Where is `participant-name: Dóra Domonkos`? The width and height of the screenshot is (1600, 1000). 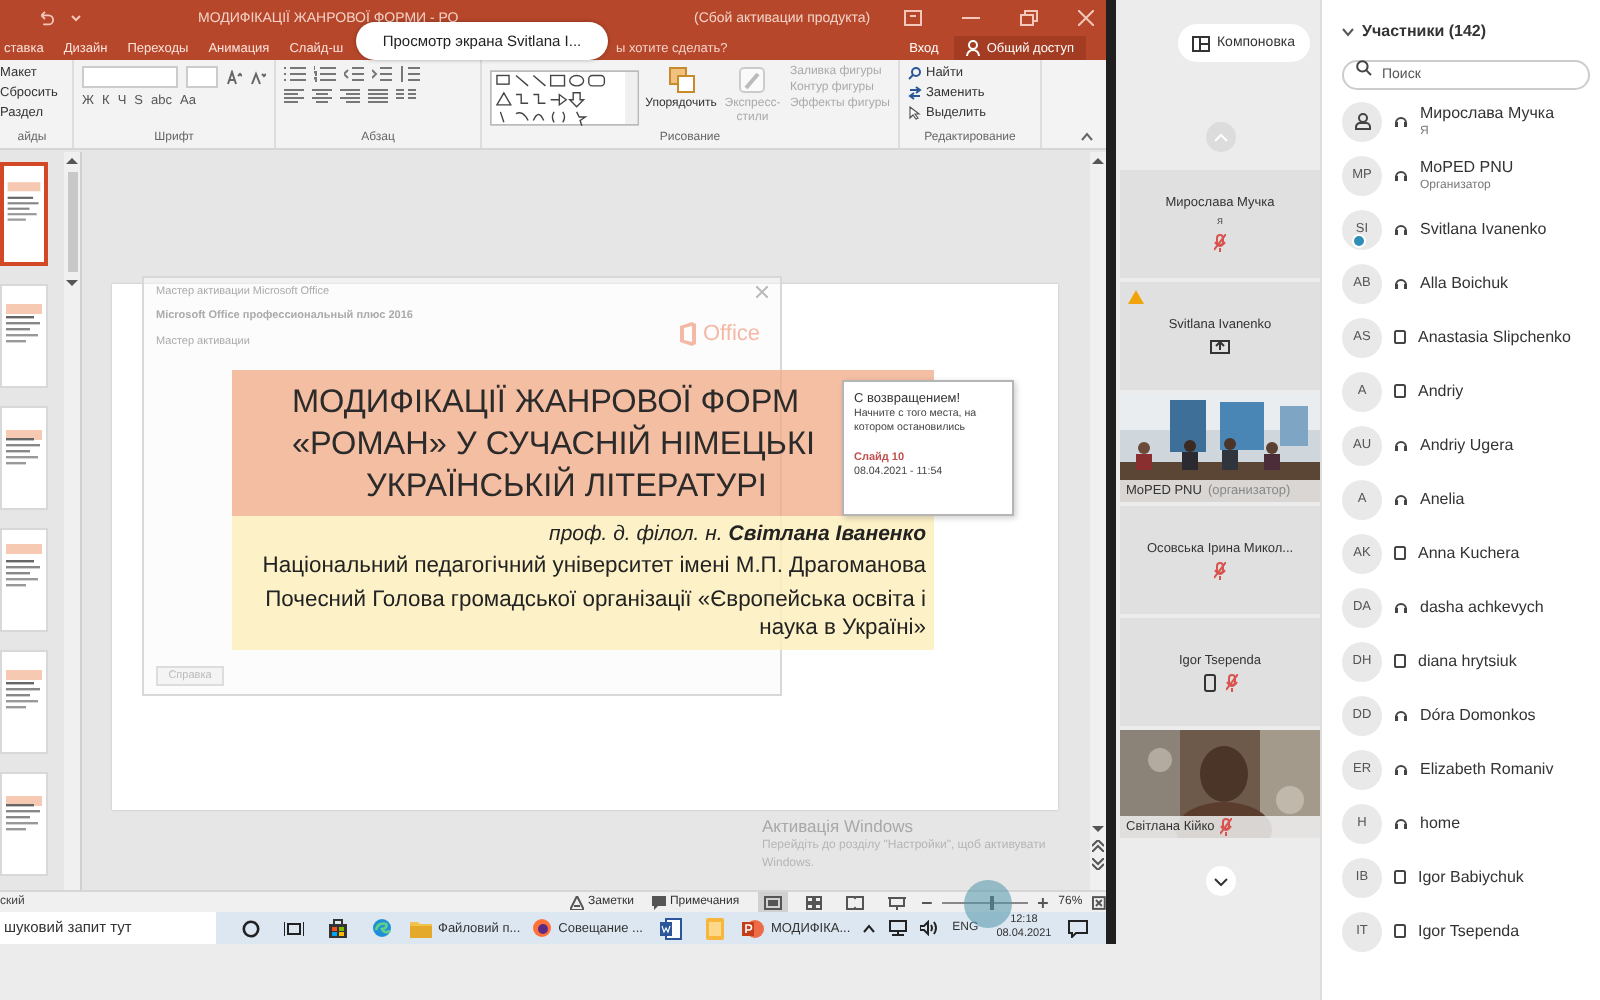 participant-name: Dóra Domonkos is located at coordinates (1478, 715).